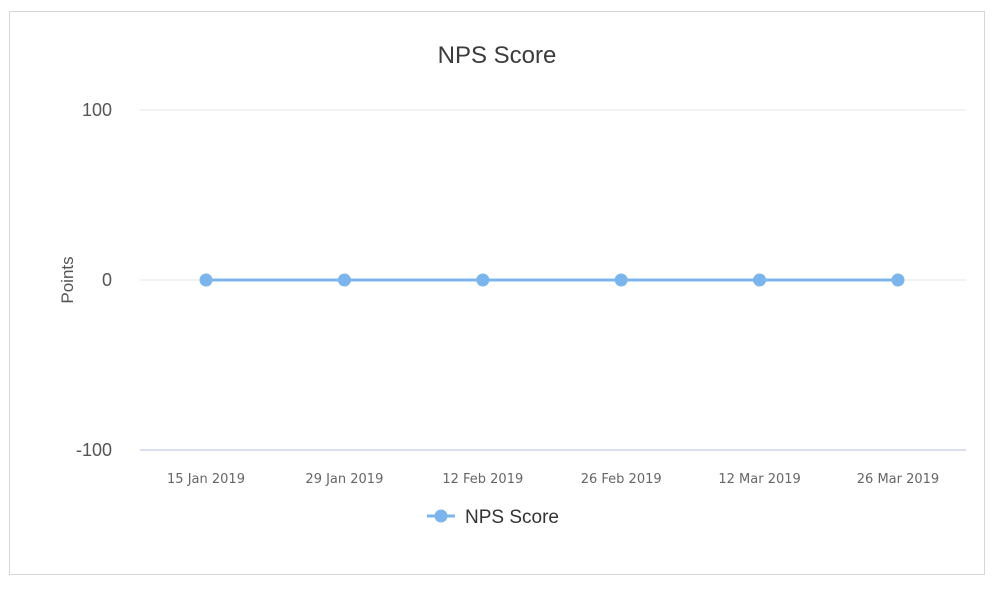 The image size is (996, 598). I want to click on legend-label: NPS Score, so click(512, 517).